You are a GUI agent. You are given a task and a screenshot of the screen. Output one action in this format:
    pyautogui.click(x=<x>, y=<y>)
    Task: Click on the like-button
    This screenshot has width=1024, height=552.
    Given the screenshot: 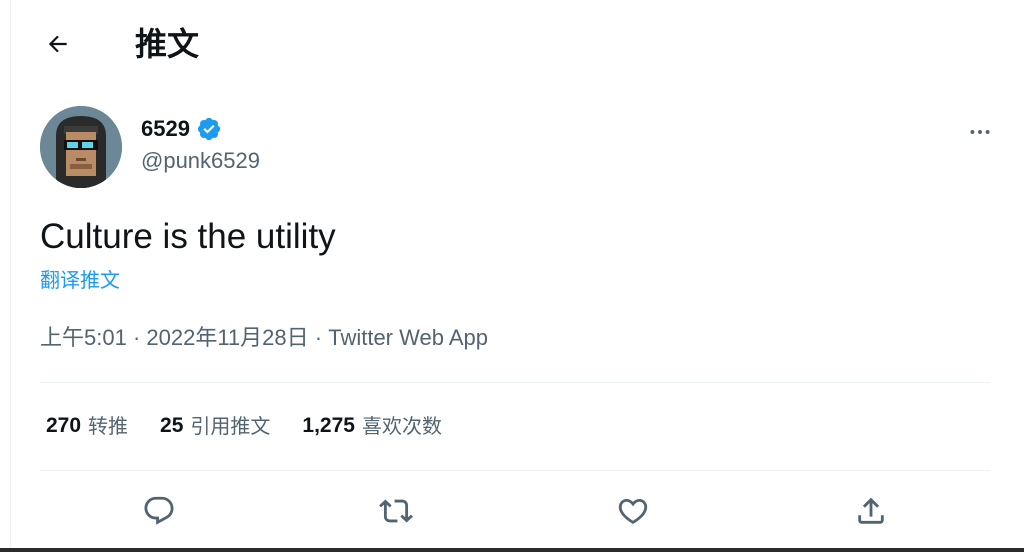 What is the action you would take?
    pyautogui.click(x=633, y=511)
    